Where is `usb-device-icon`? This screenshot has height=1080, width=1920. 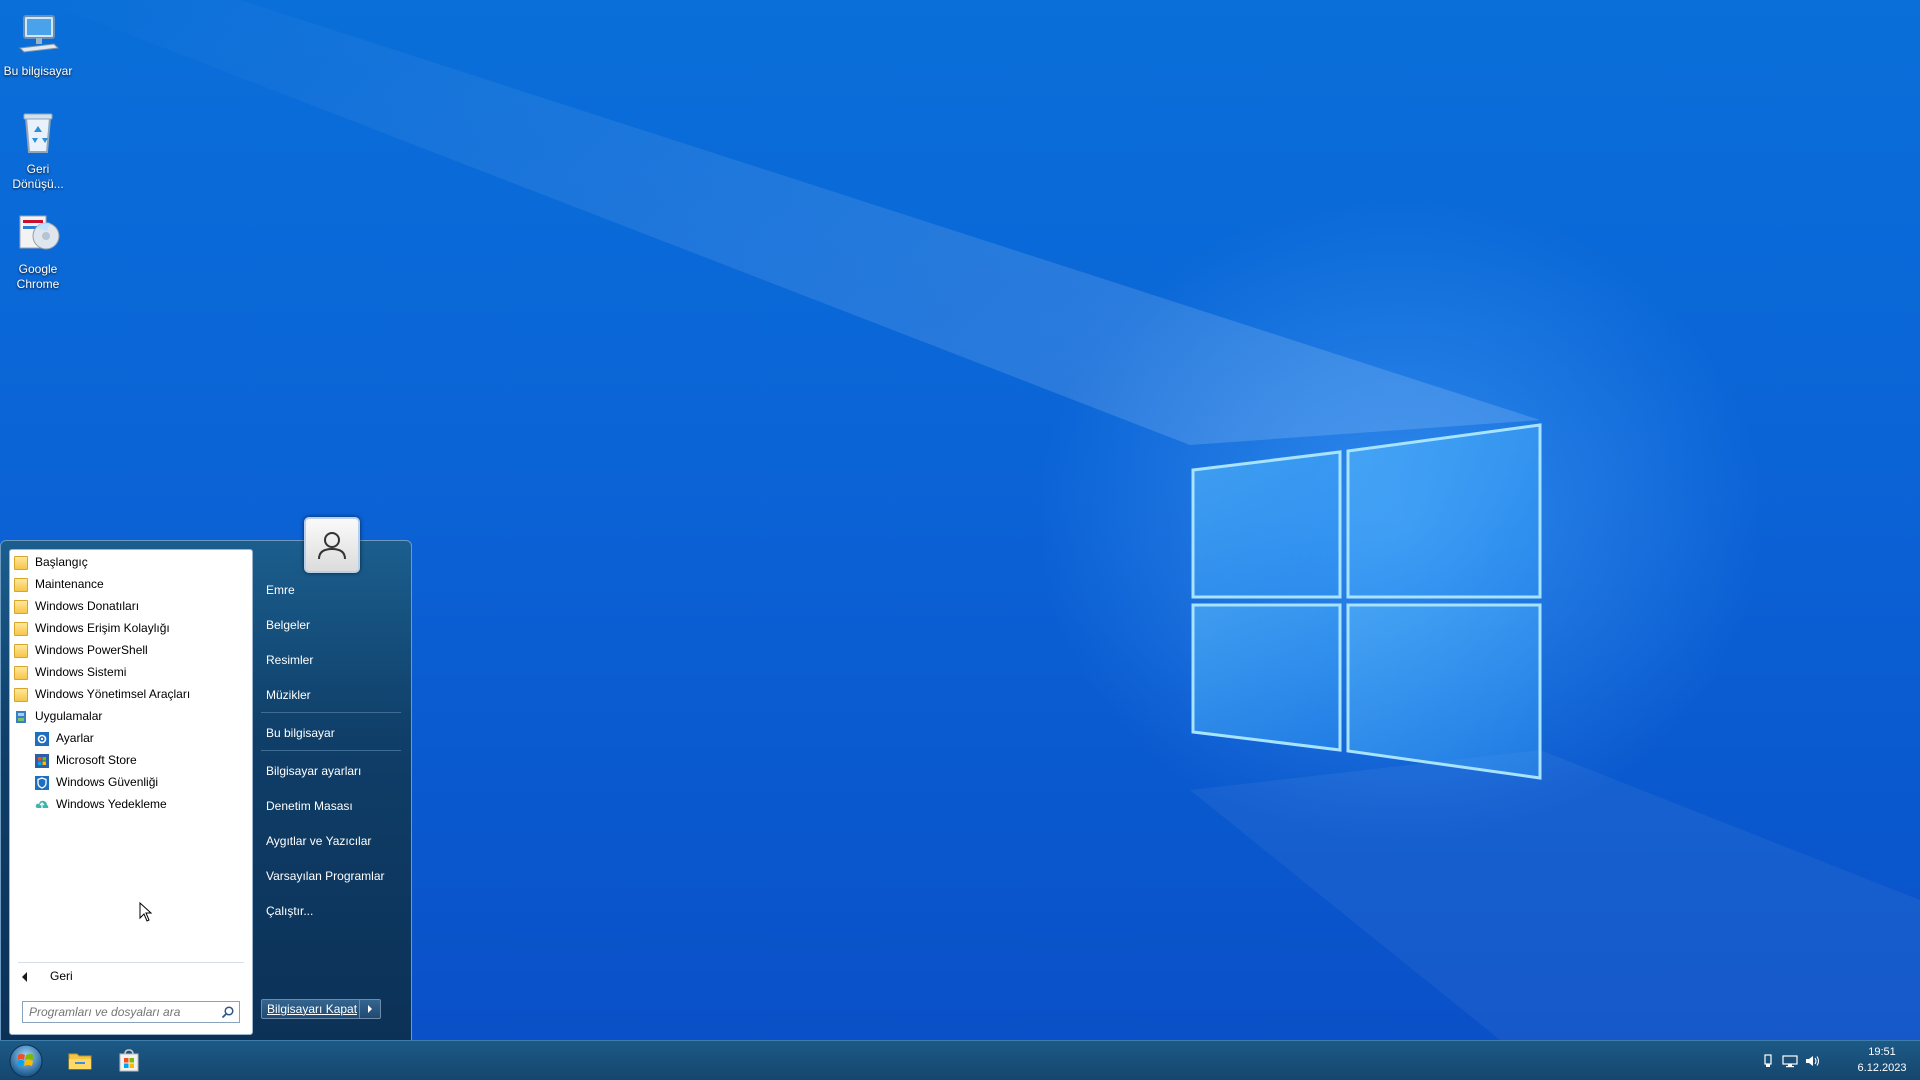
usb-device-icon is located at coordinates (1768, 1061).